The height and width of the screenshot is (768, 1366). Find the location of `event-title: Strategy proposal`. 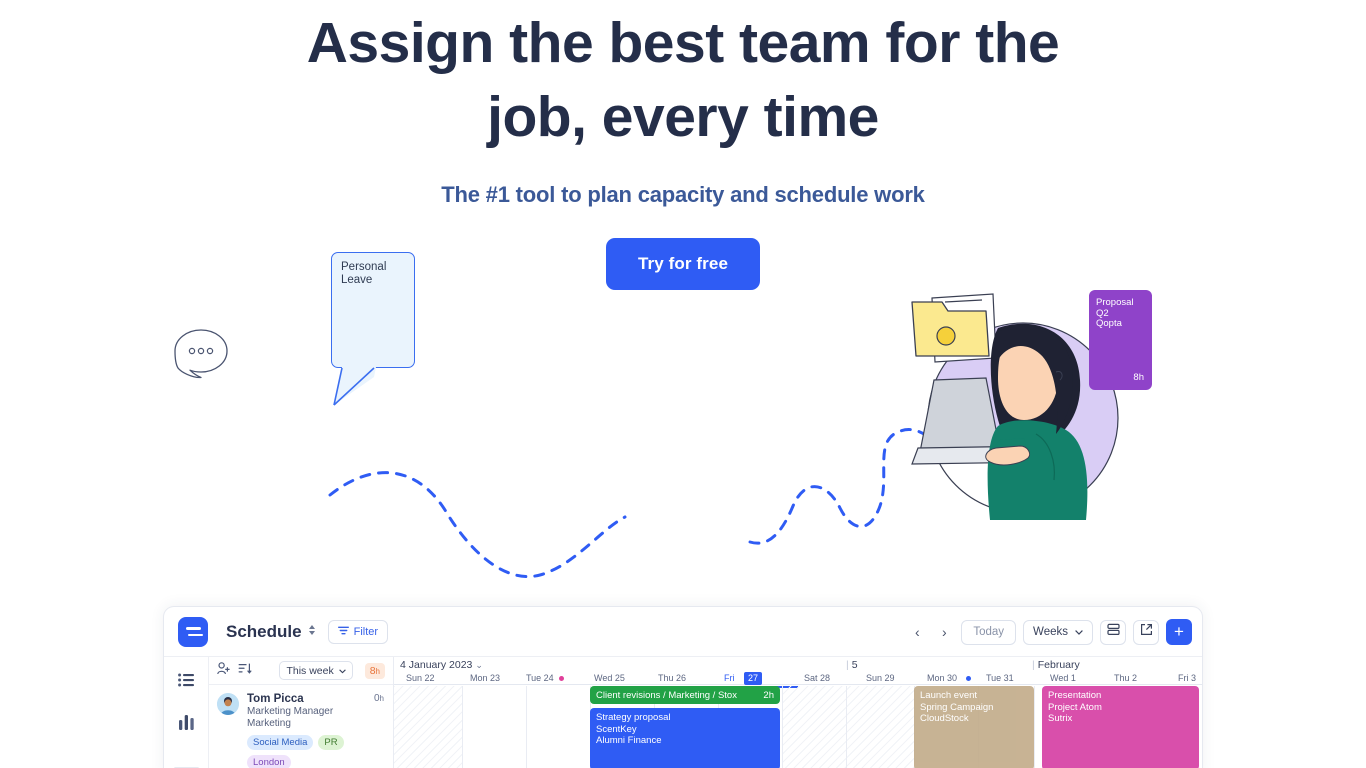

event-title: Strategy proposal is located at coordinates (633, 717).